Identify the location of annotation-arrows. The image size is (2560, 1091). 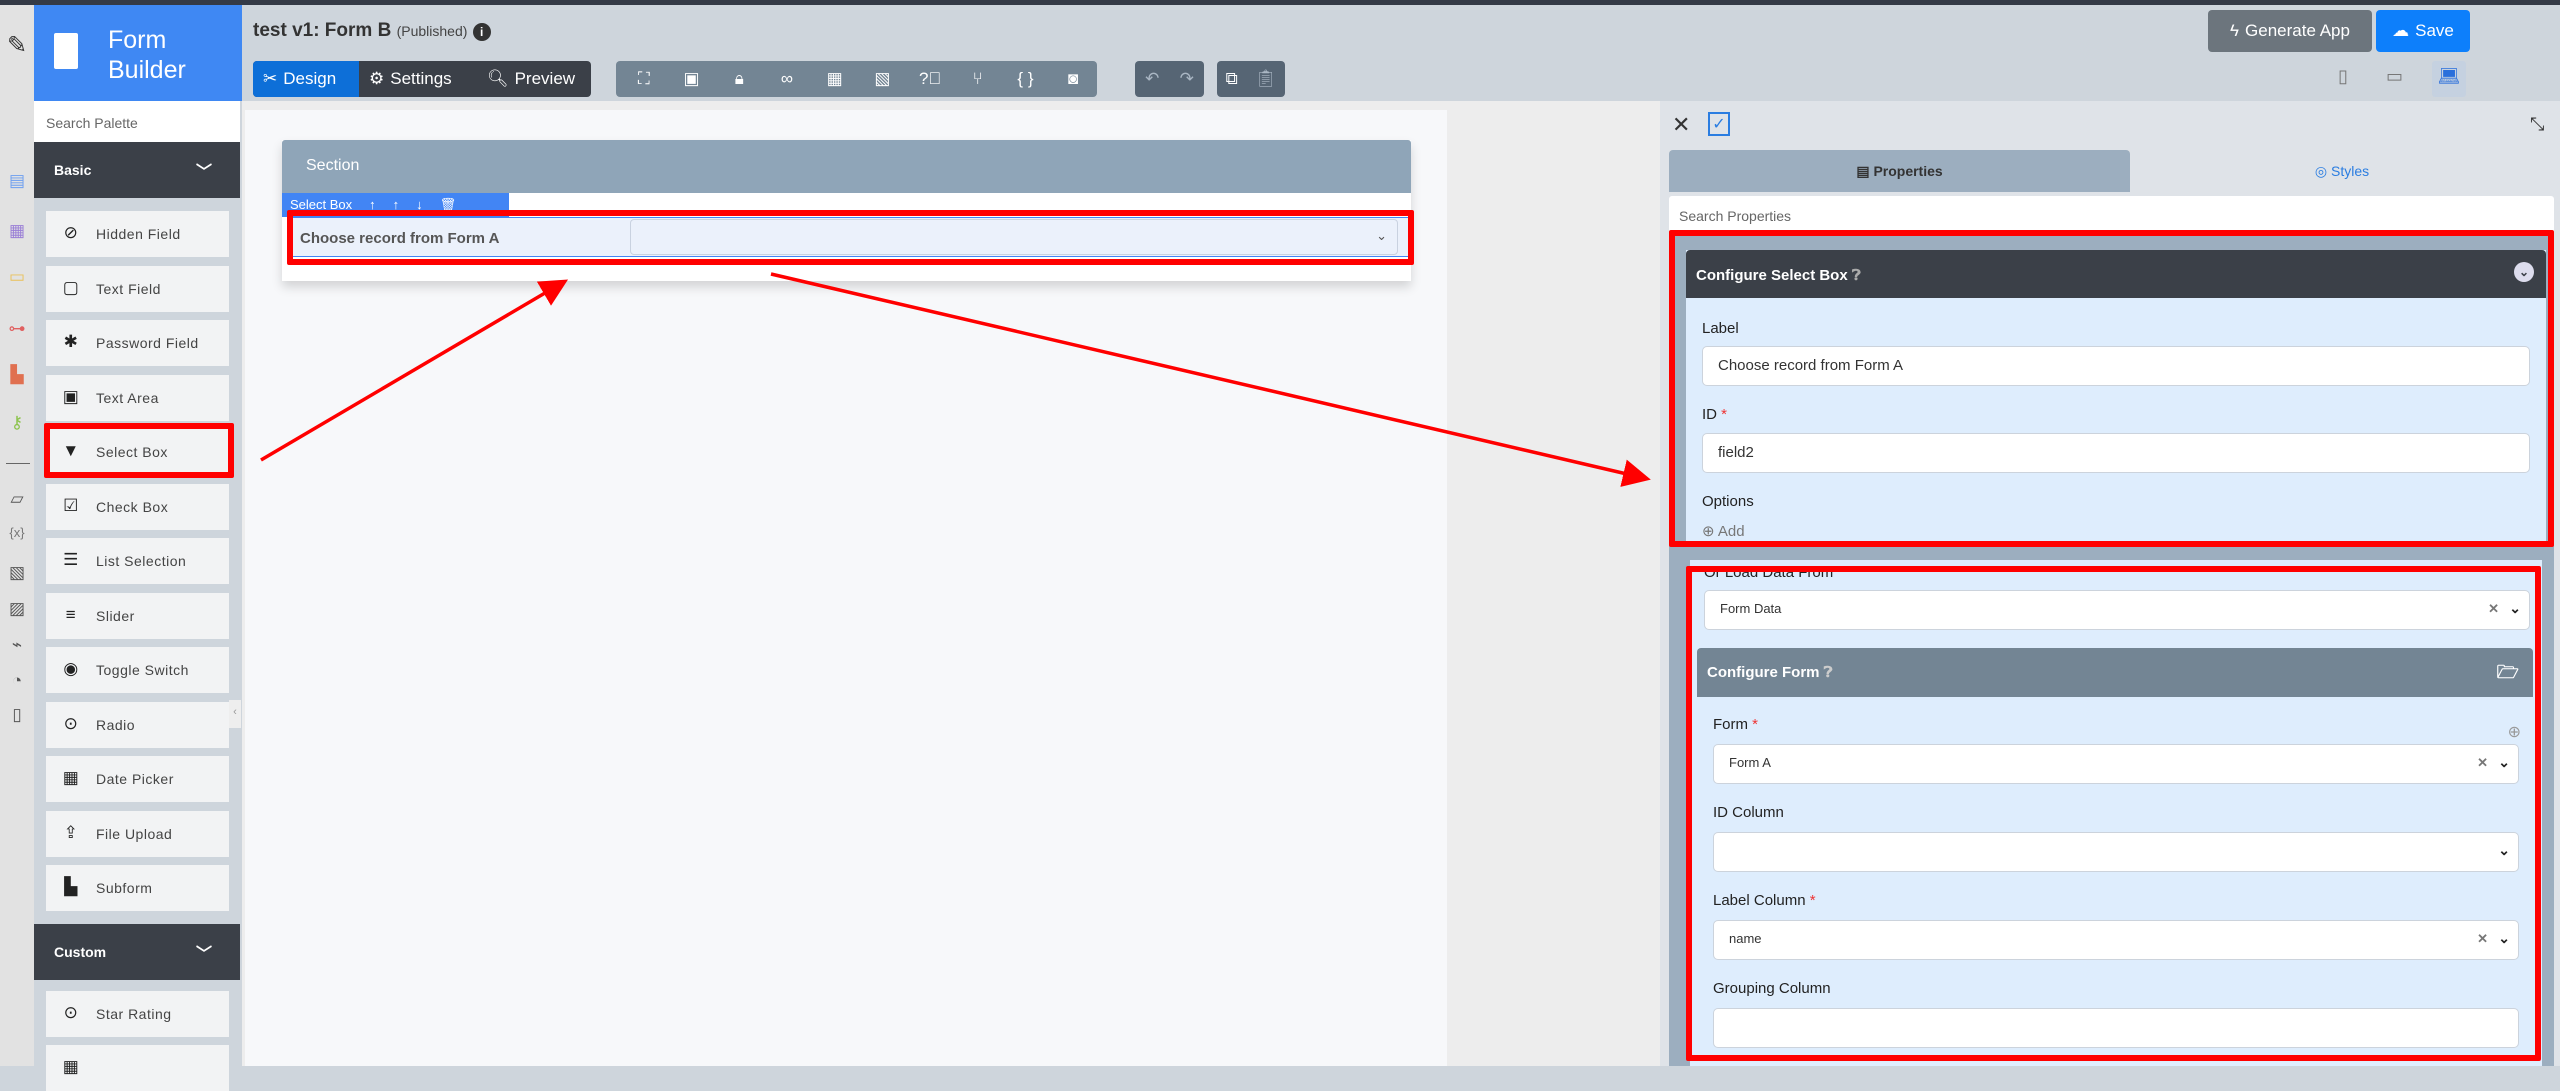
(955, 379).